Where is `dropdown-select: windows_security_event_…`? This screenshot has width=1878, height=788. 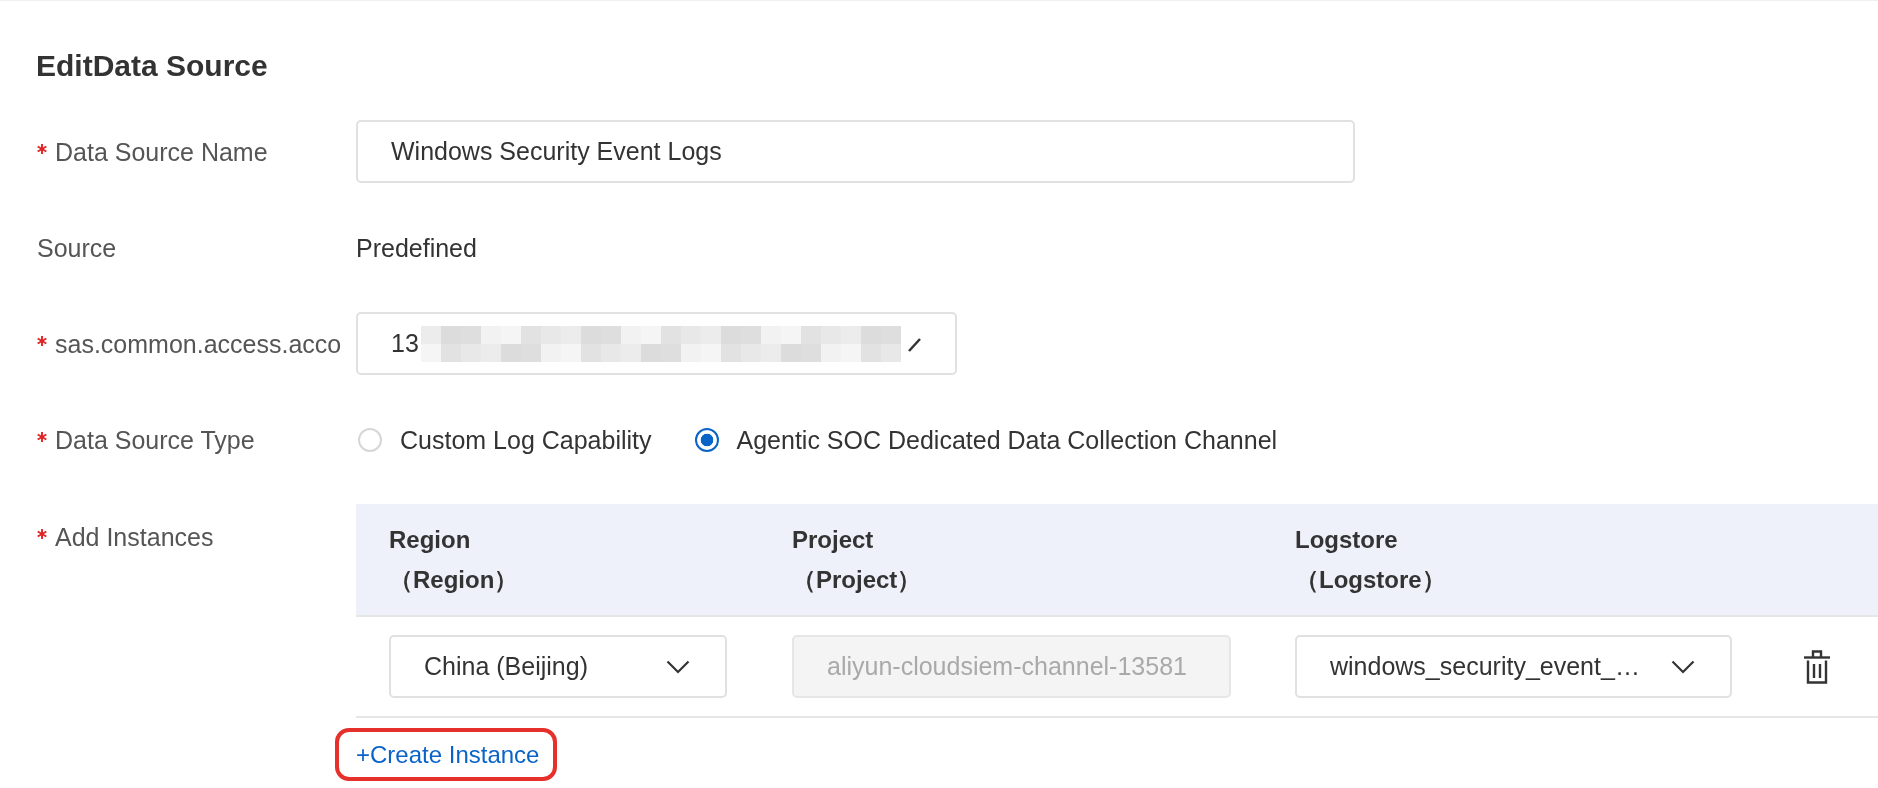 dropdown-select: windows_security_event_… is located at coordinates (1513, 666).